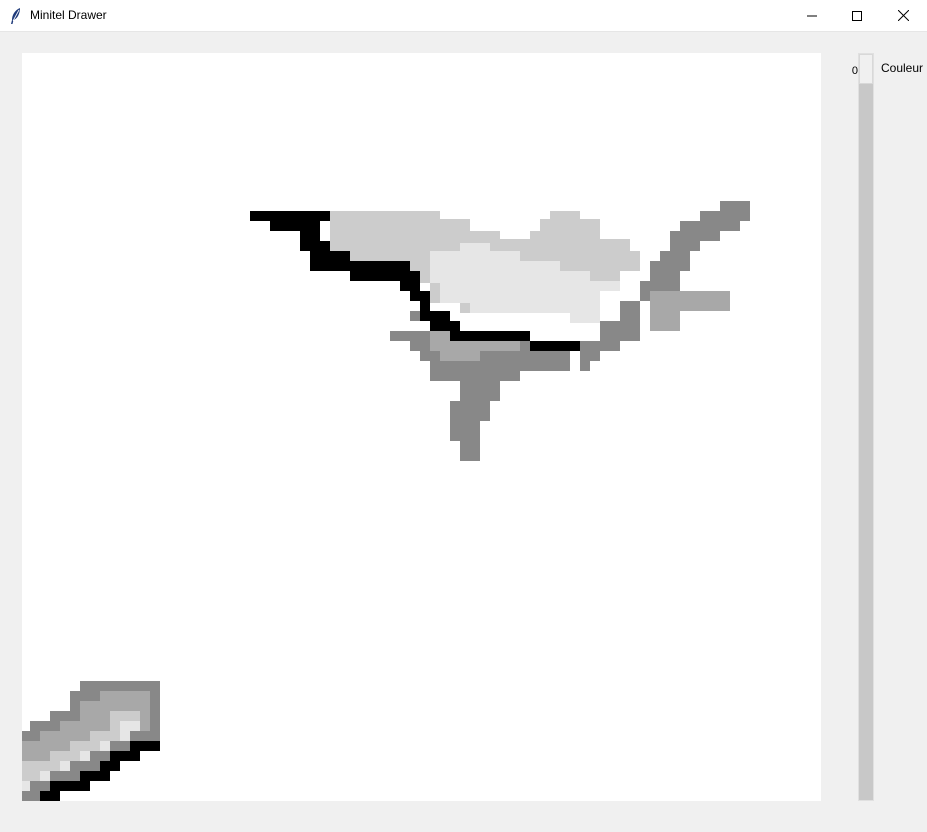 The width and height of the screenshot is (927, 832). What do you see at coordinates (16, 16) in the screenshot?
I see `feather-icon` at bounding box center [16, 16].